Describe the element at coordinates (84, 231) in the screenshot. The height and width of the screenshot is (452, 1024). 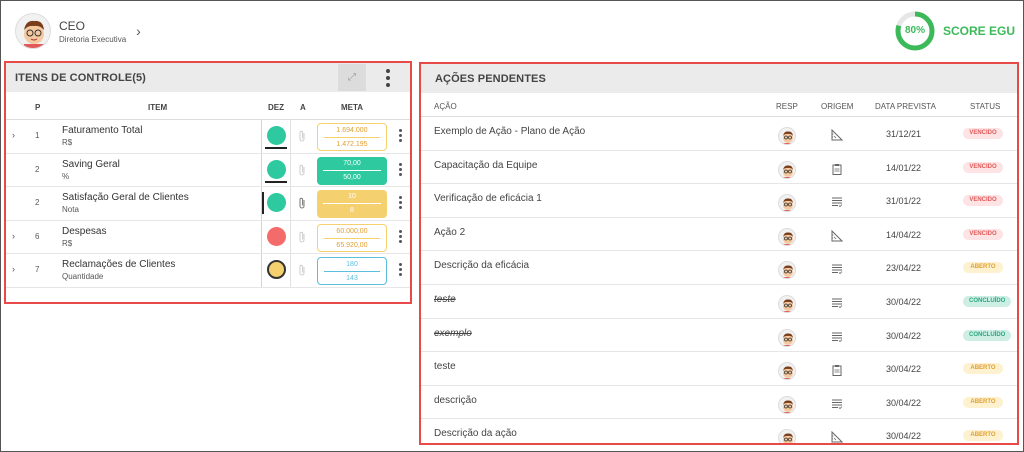
I see `item-name: Despesas` at that location.